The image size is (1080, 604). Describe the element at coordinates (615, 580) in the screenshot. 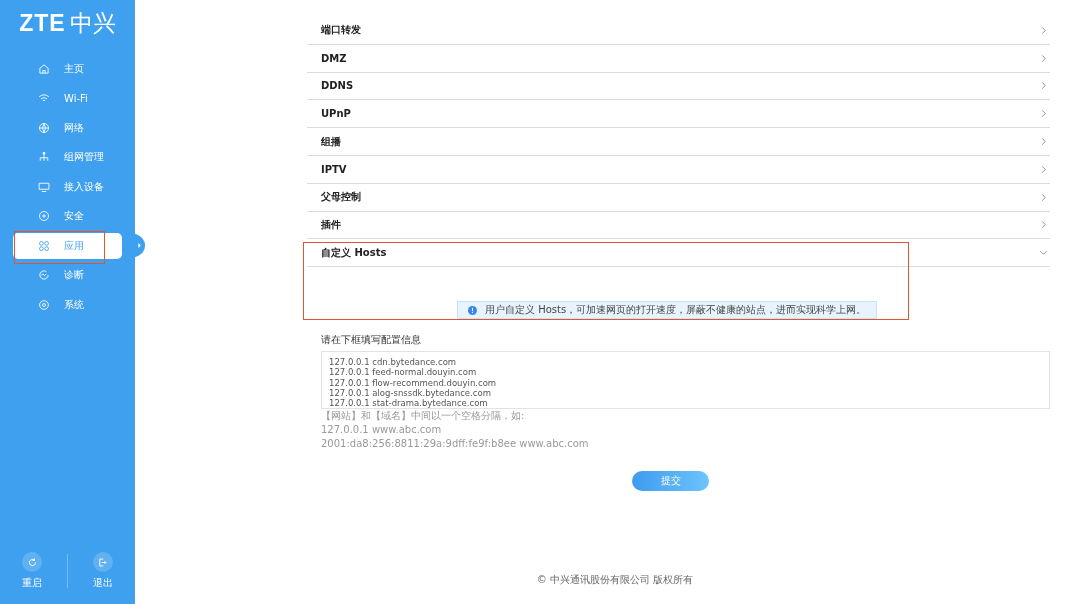

I see `copyright-text: © 中兴通讯股份有限公司 版权所有` at that location.